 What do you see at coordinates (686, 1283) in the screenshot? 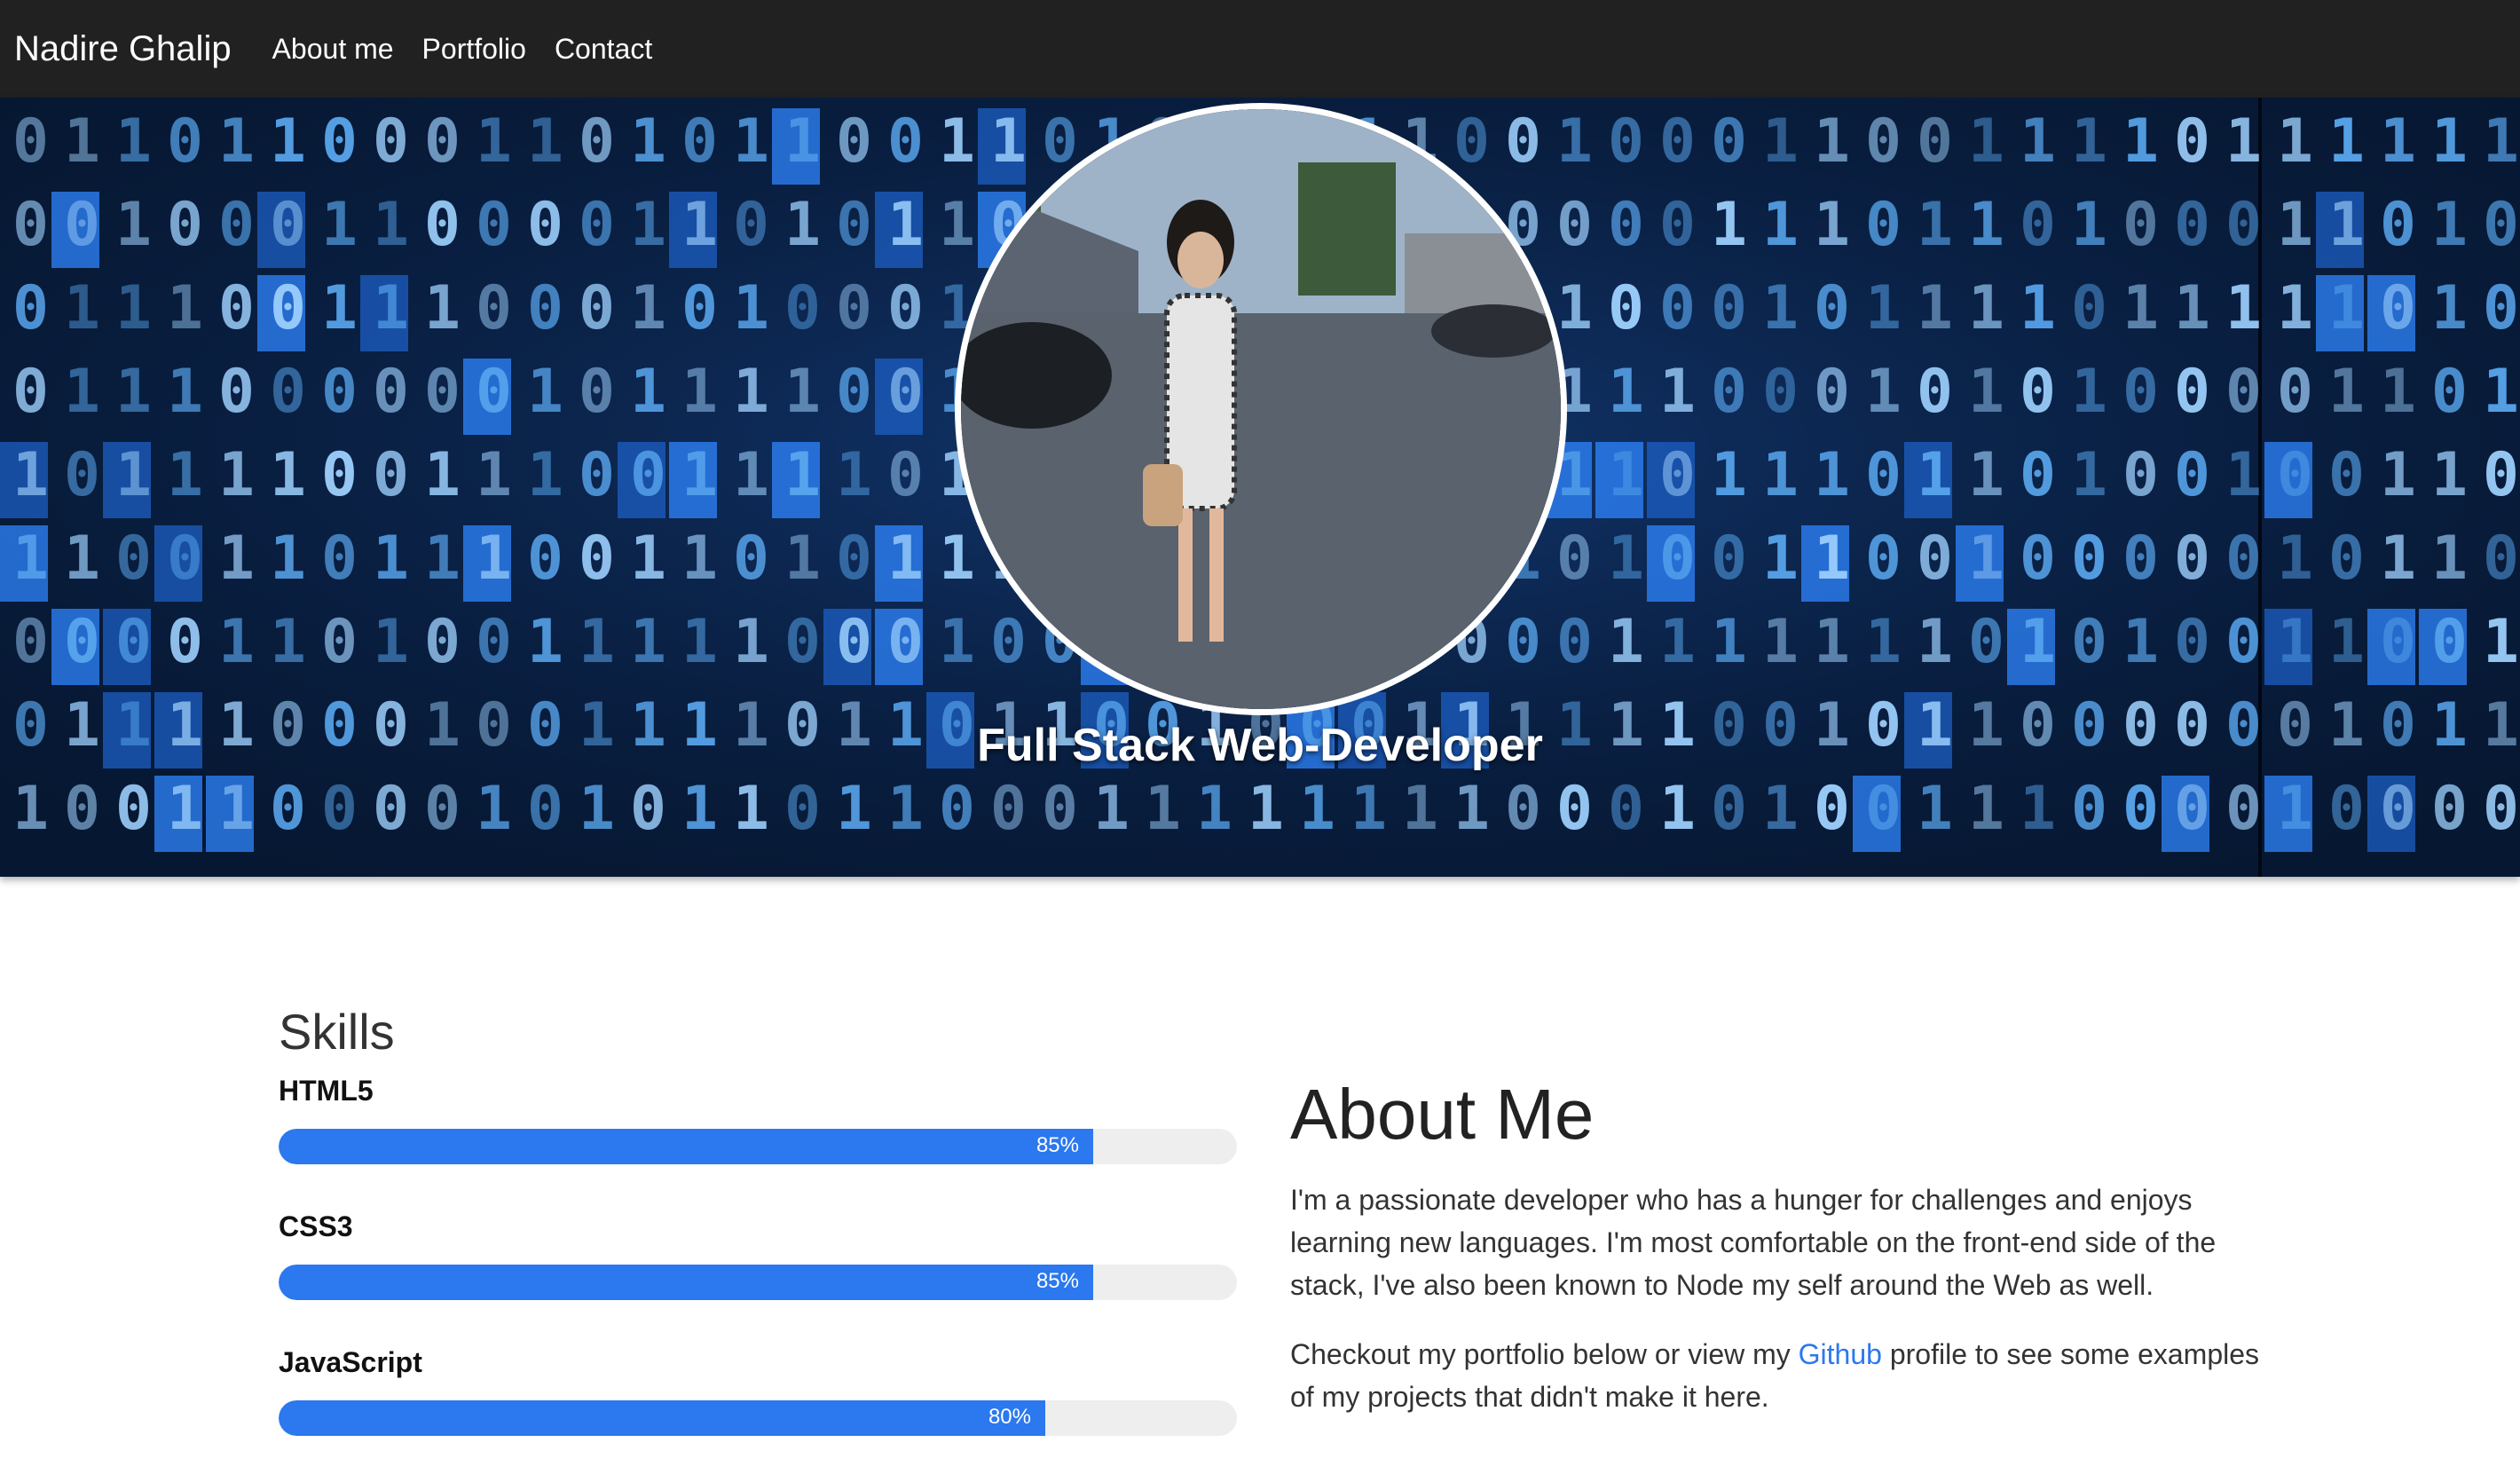
I see `progress-bar: 85%` at bounding box center [686, 1283].